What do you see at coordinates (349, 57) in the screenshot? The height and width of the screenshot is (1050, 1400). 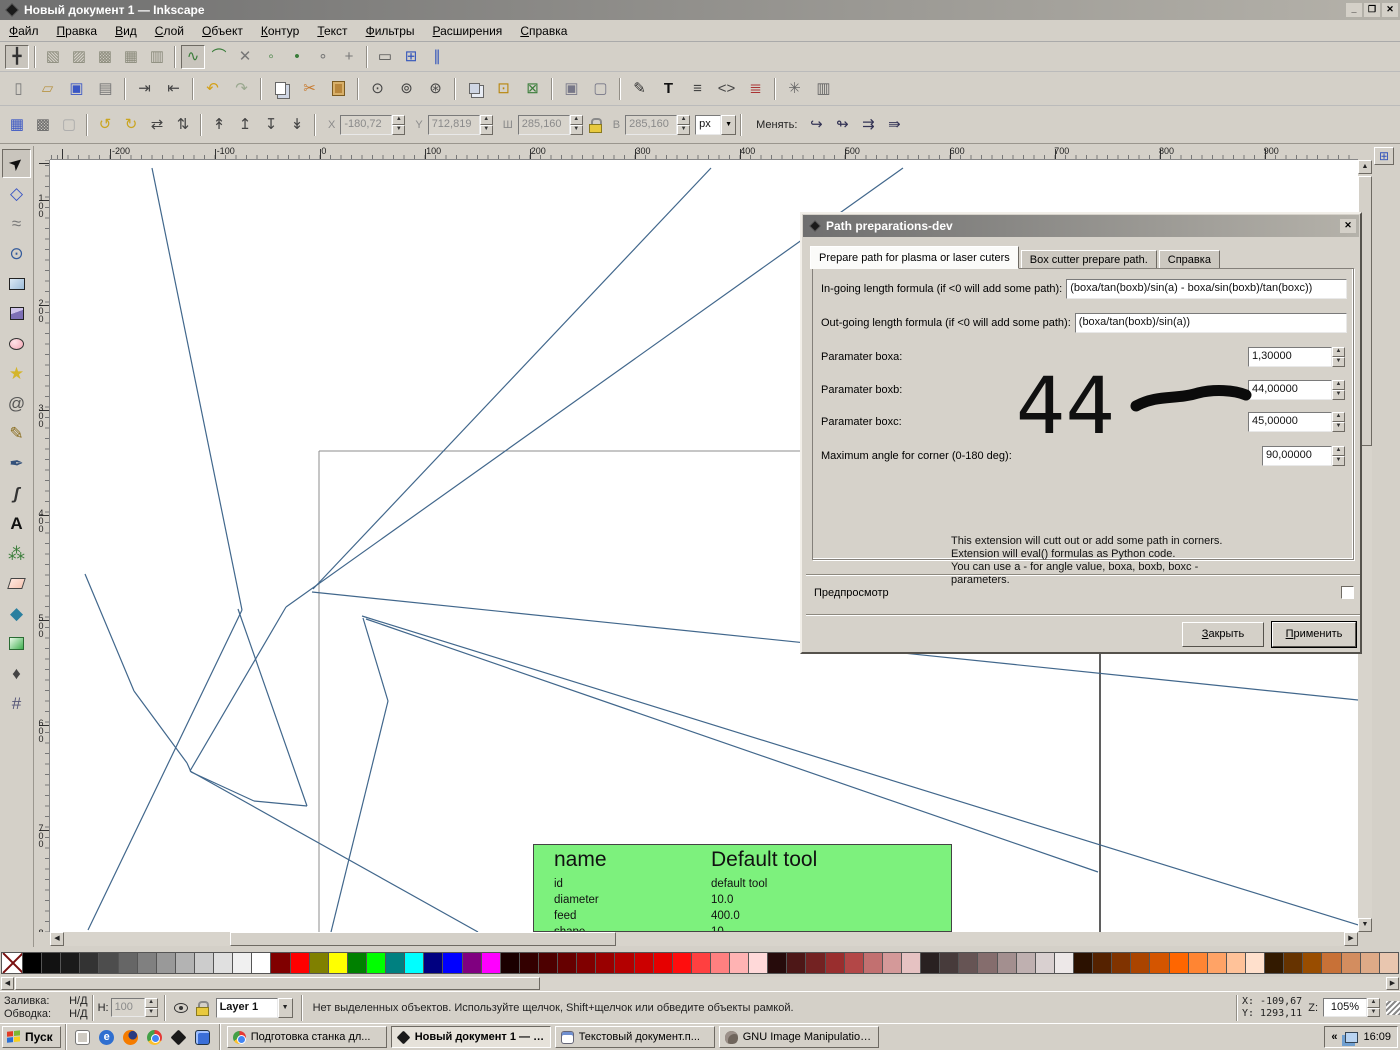 I see `snap-object-centers: +` at bounding box center [349, 57].